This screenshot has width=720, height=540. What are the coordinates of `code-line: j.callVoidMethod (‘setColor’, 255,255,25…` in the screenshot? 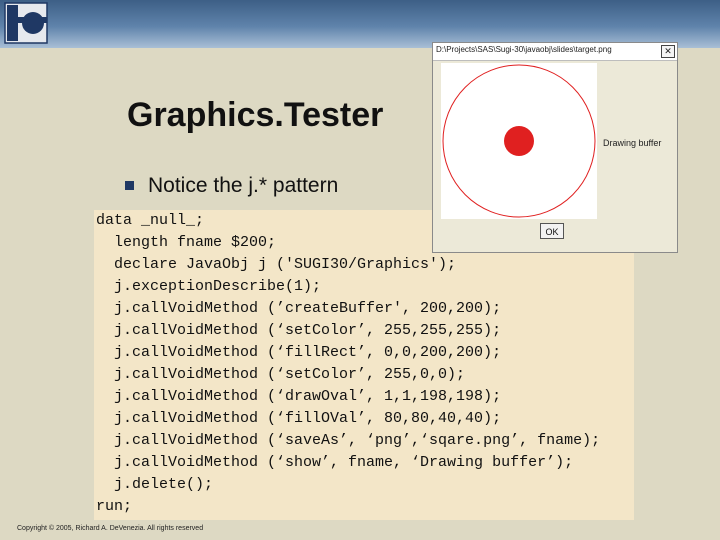 It's located at (299, 330).